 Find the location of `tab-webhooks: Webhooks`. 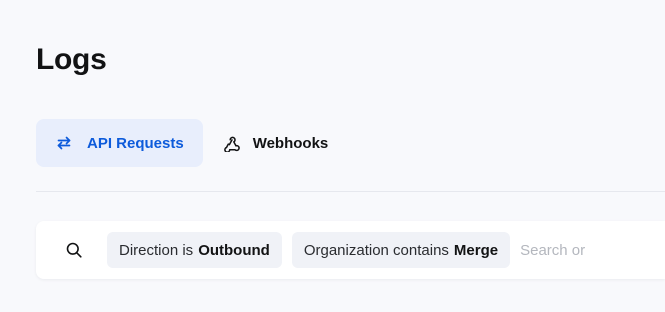

tab-webhooks: Webhooks is located at coordinates (275, 143).